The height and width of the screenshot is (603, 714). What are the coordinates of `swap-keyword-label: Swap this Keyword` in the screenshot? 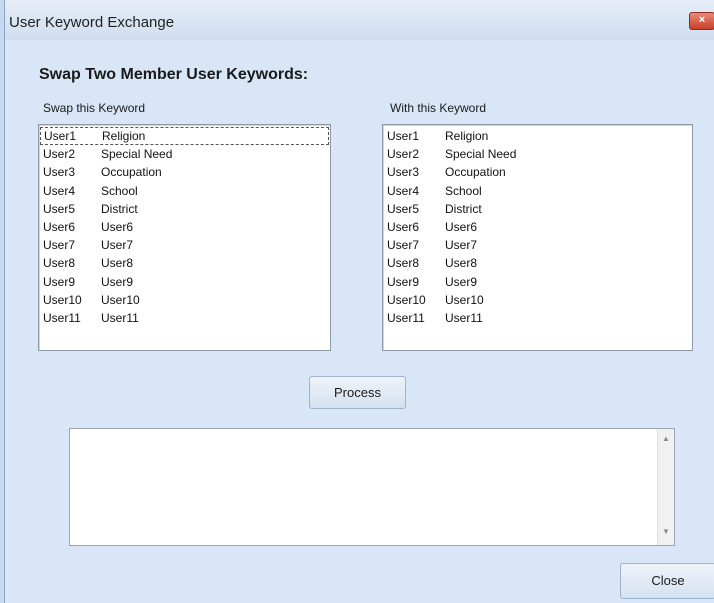 It's located at (94, 108).